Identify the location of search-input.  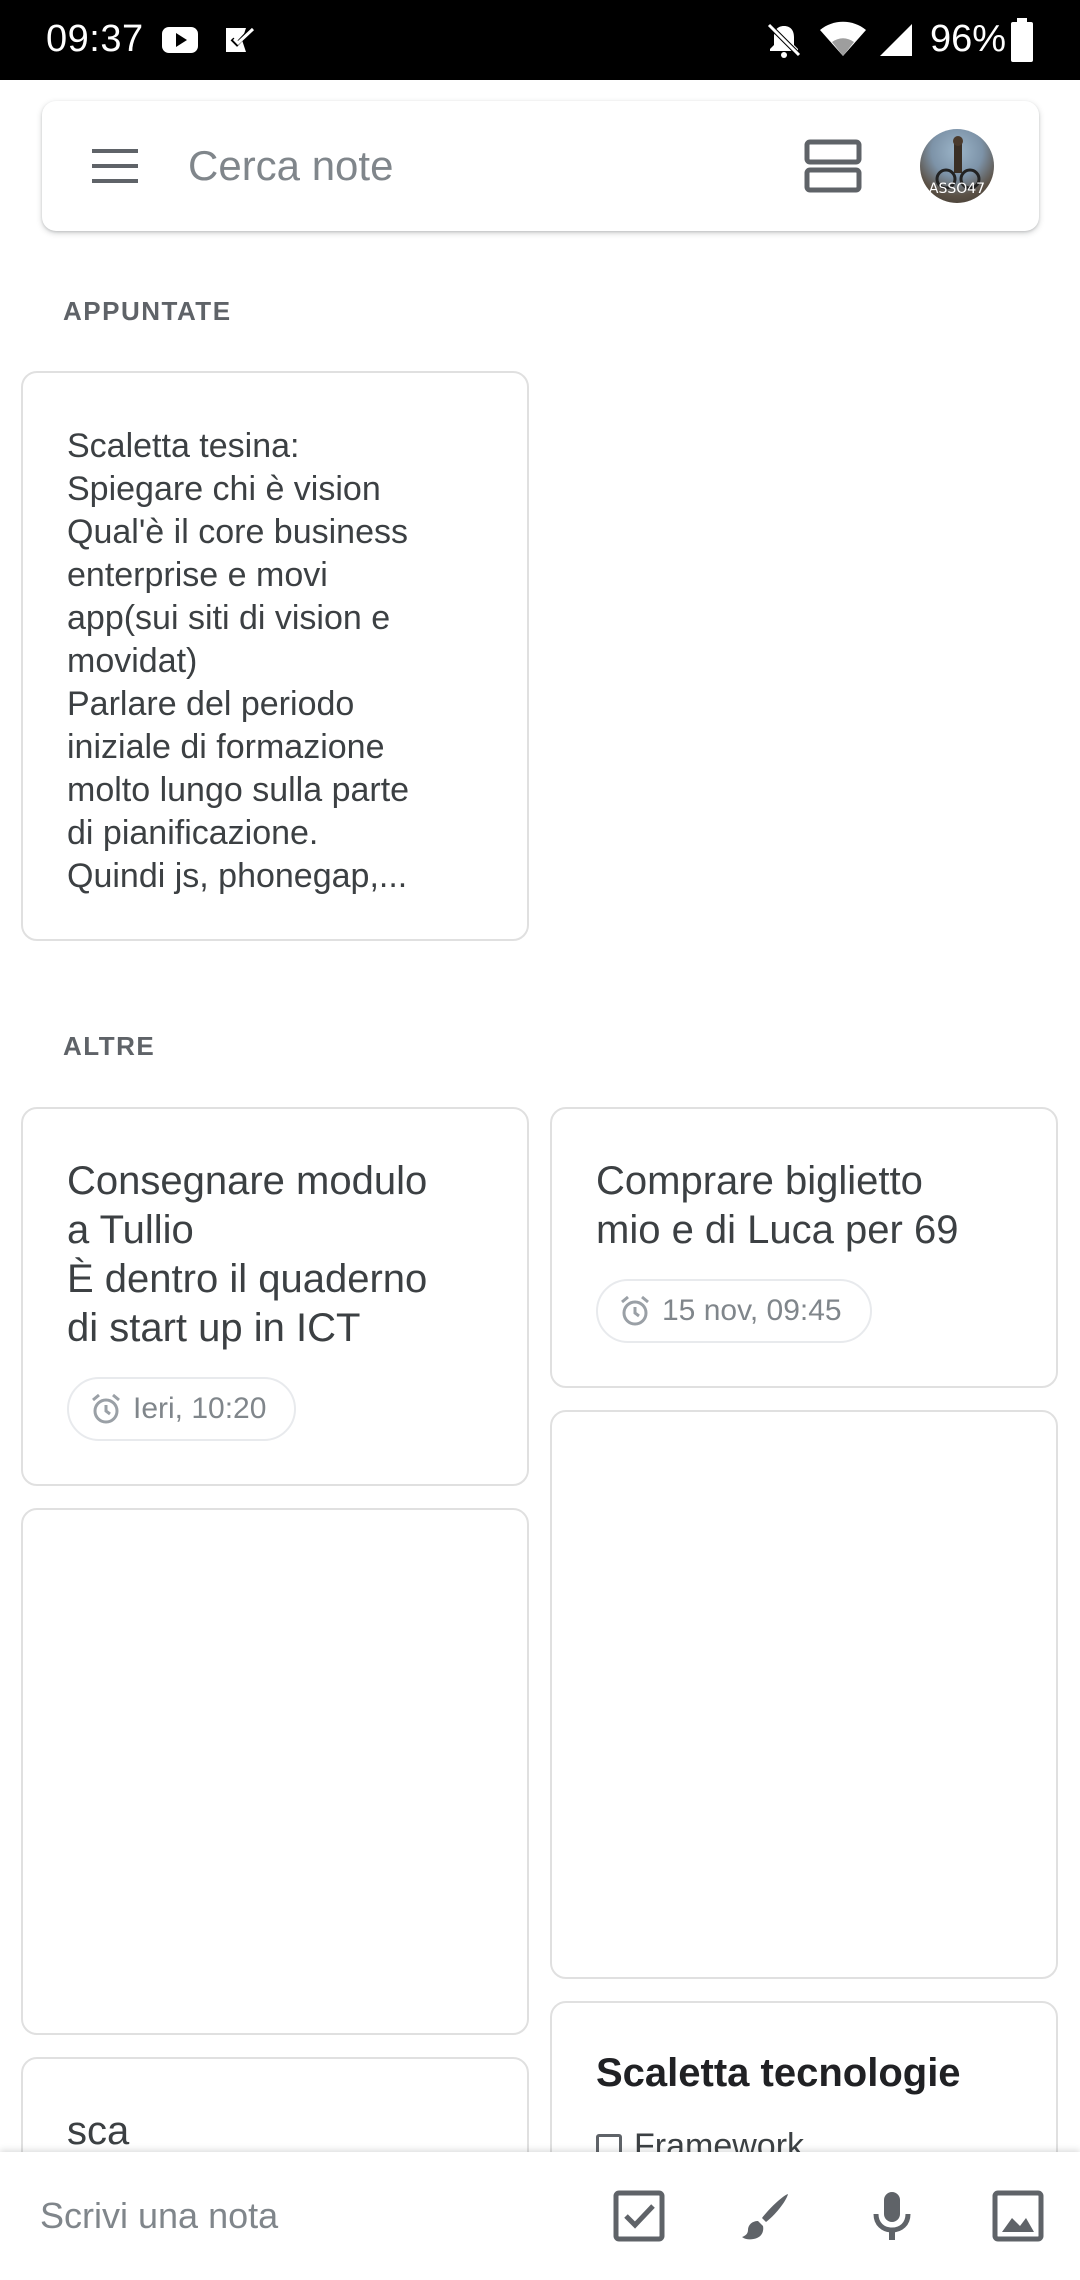
(488, 166).